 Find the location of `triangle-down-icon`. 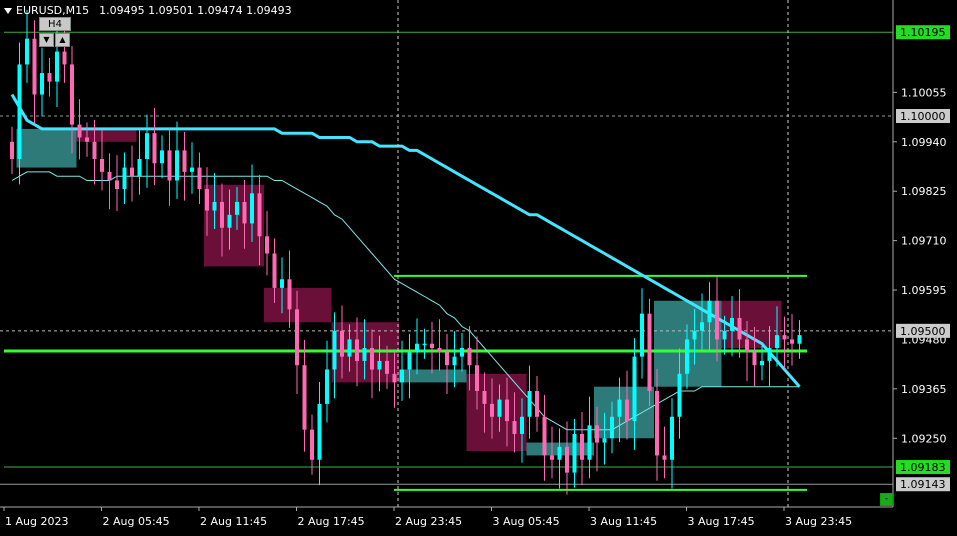

triangle-down-icon is located at coordinates (8, 10).